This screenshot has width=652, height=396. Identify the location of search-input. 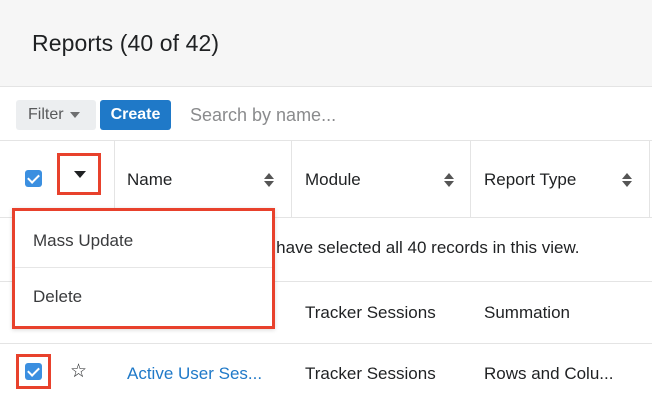
(411, 115).